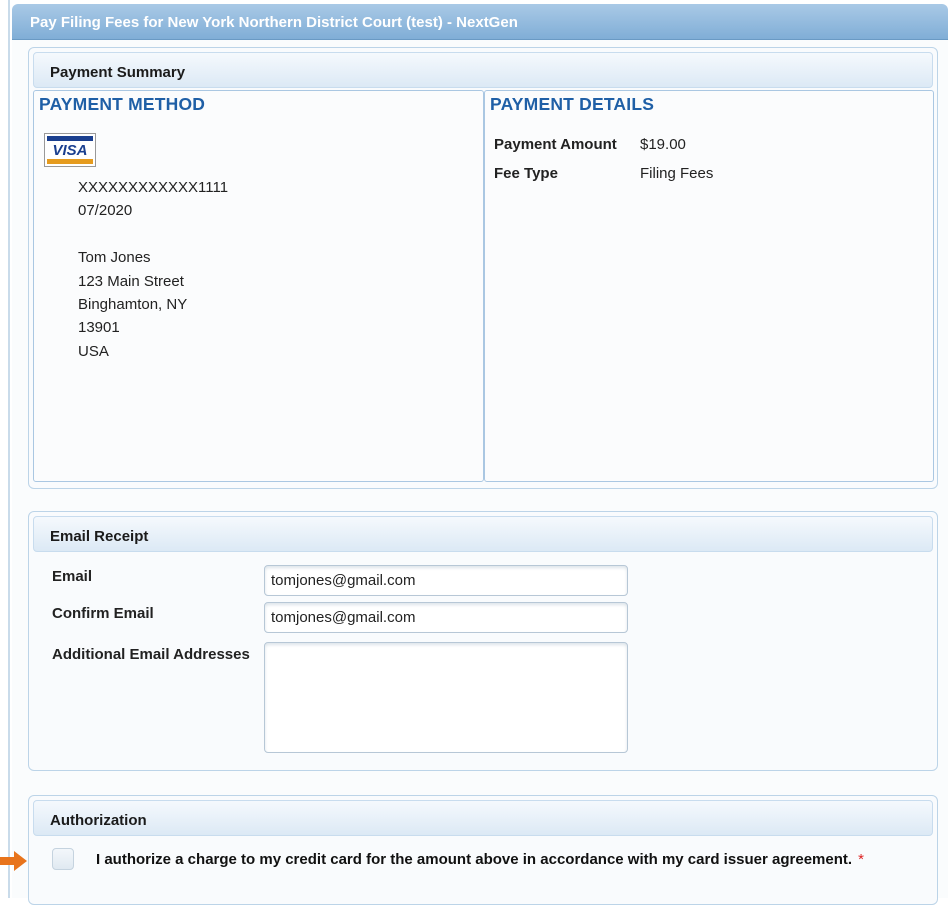 The image size is (948, 905). I want to click on payment-details-title: PAYMENT DETAILS, so click(572, 104).